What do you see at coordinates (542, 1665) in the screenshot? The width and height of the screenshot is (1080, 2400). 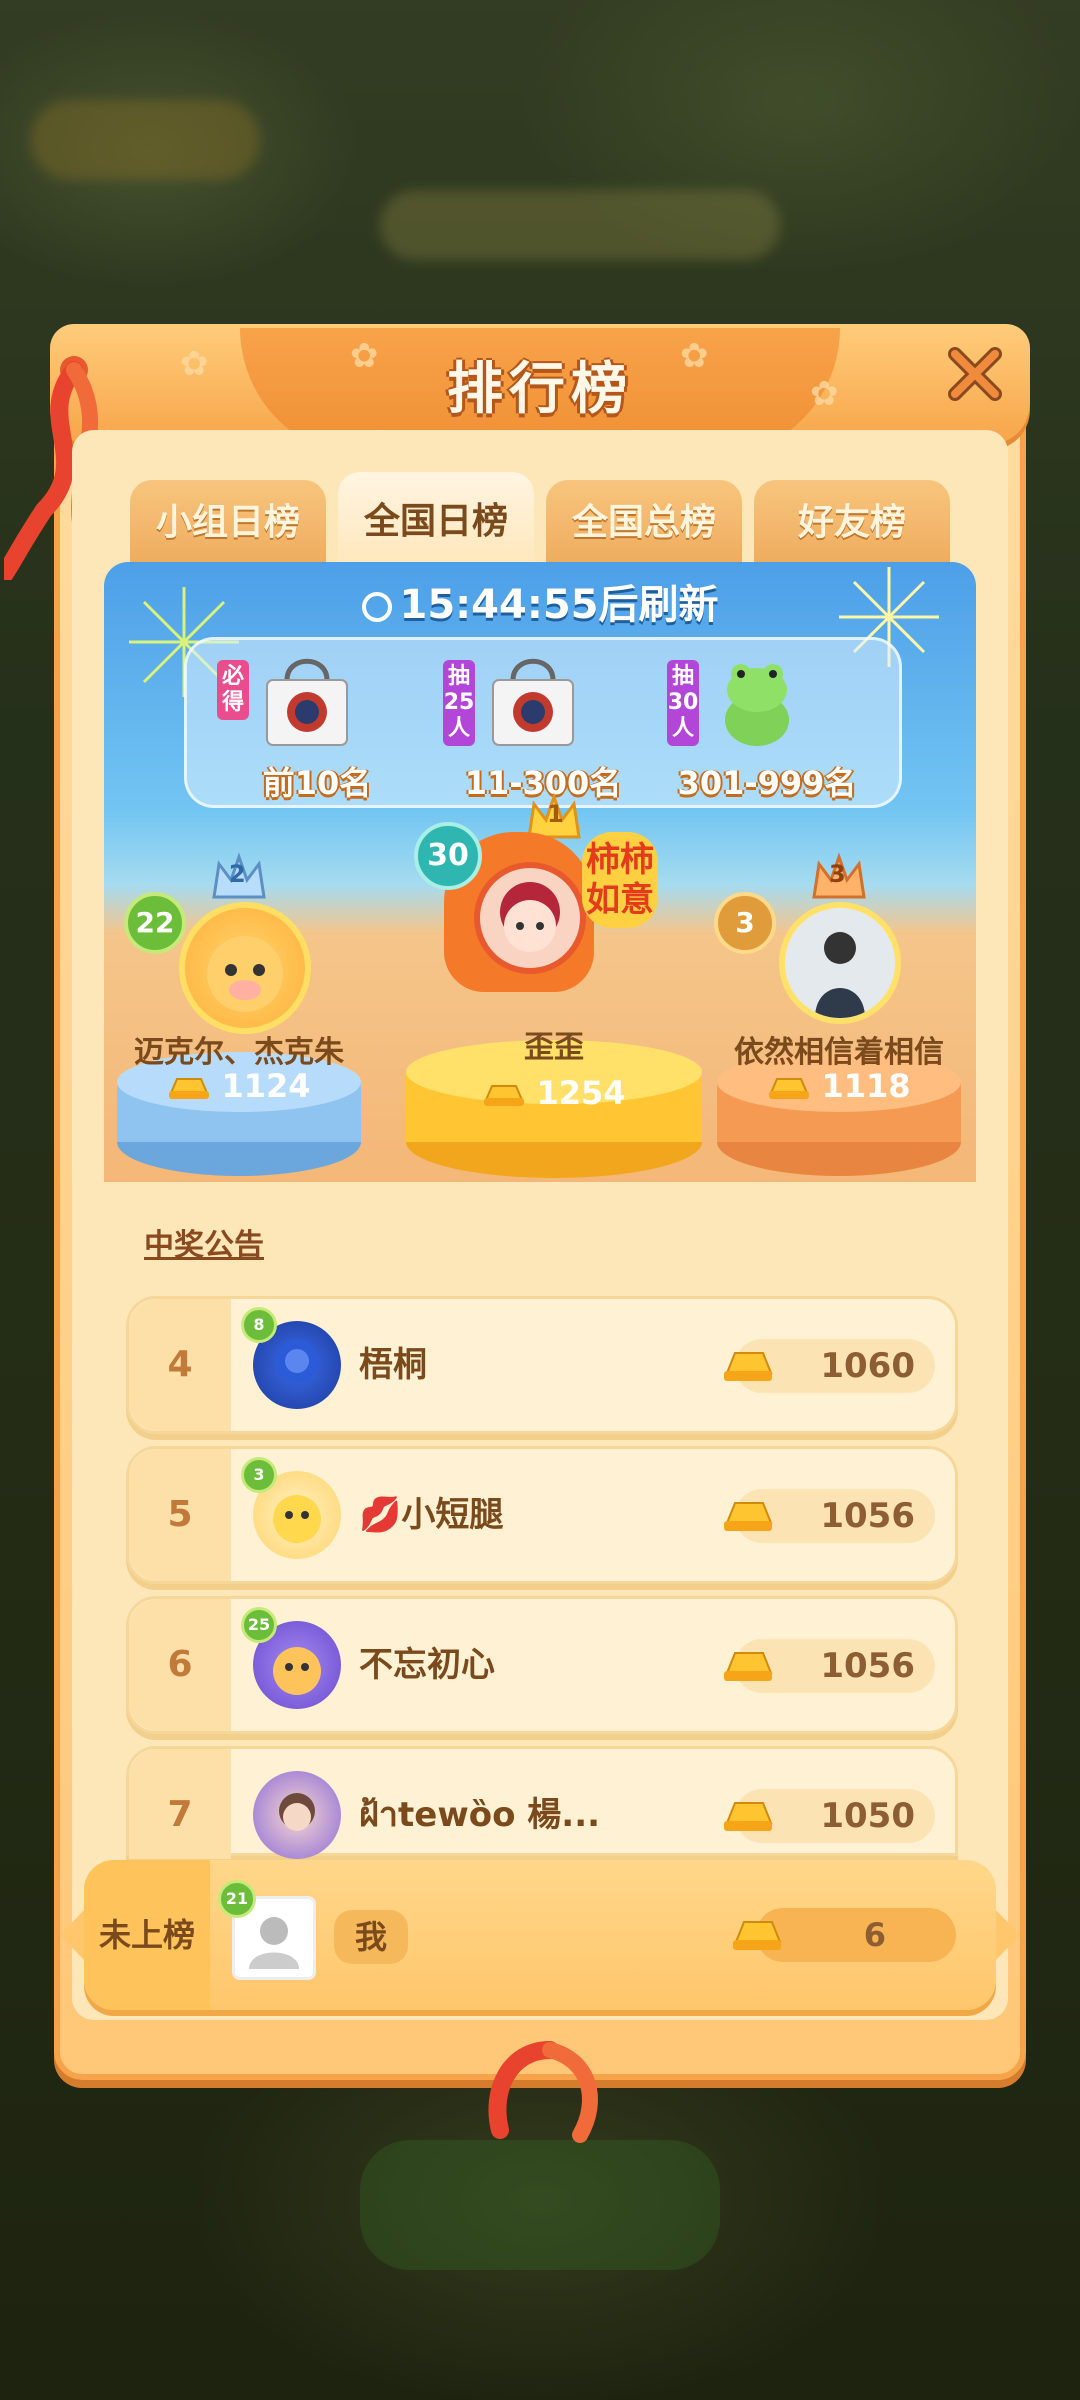 I see `rank-row: 6 25 不忘初心 1056` at bounding box center [542, 1665].